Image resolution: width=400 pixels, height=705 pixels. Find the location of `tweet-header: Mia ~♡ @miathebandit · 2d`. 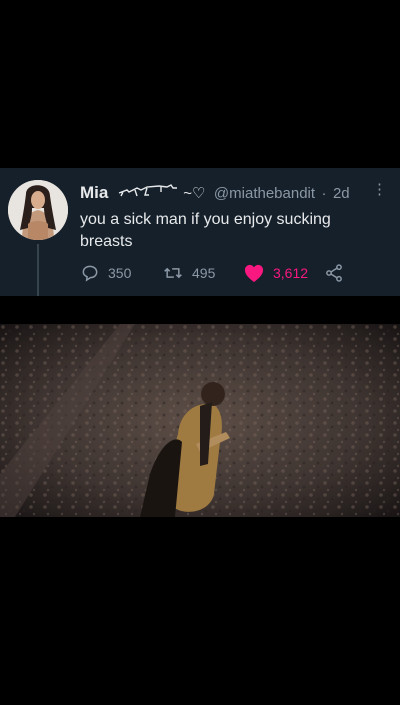

tweet-header: Mia ~♡ @miathebandit · 2d is located at coordinates (230, 194).